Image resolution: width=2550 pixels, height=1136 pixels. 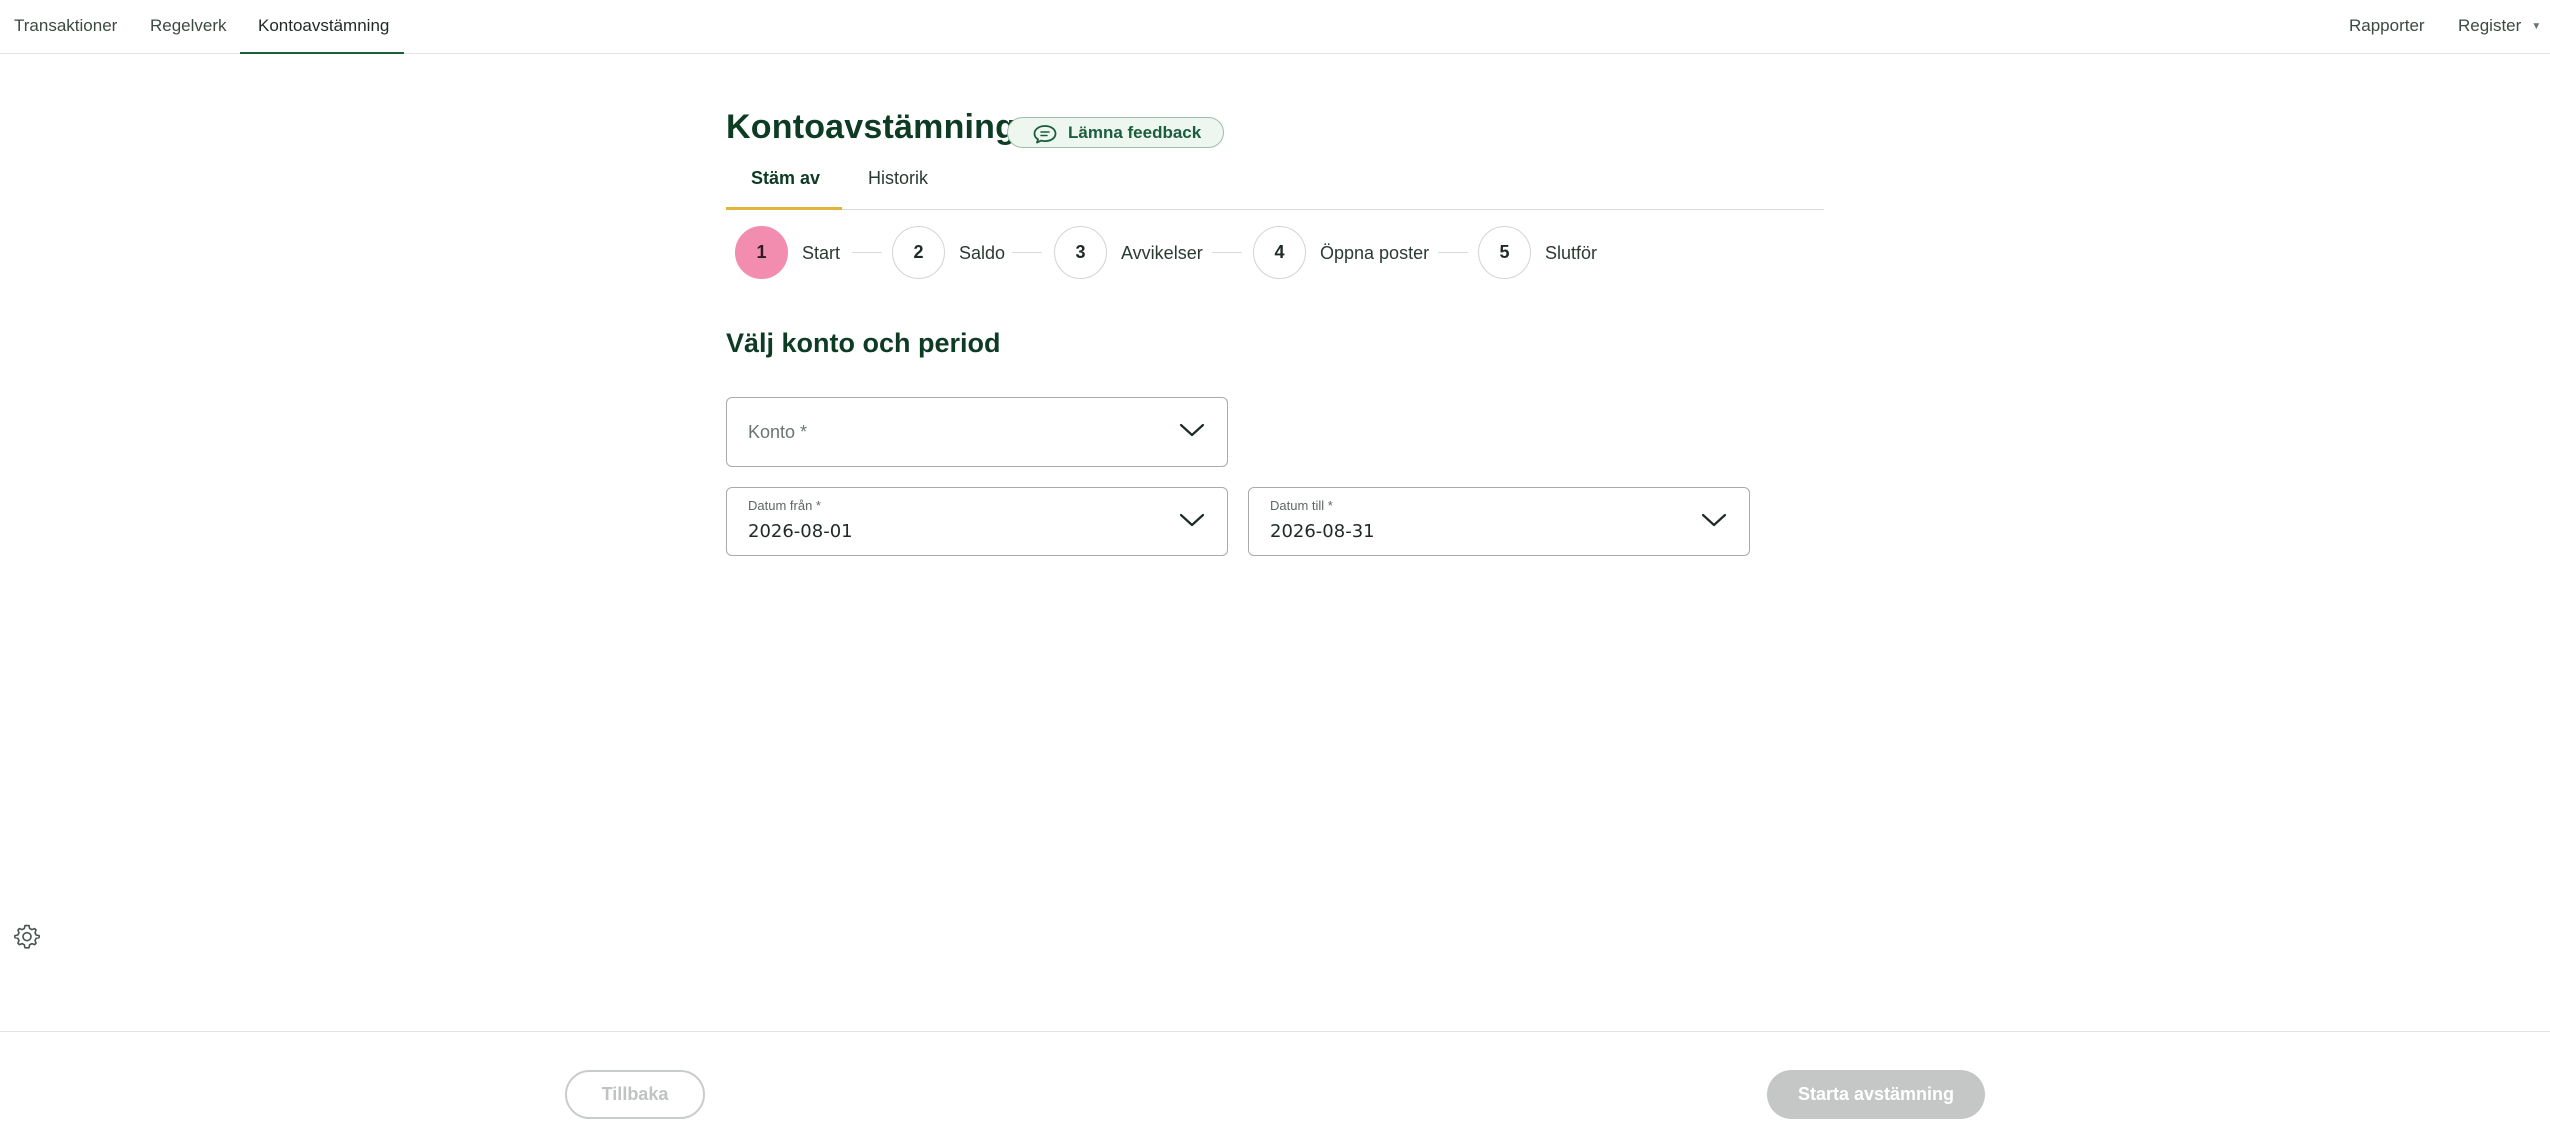 I want to click on nav-item-rapporter: Rapporter, so click(x=2387, y=27).